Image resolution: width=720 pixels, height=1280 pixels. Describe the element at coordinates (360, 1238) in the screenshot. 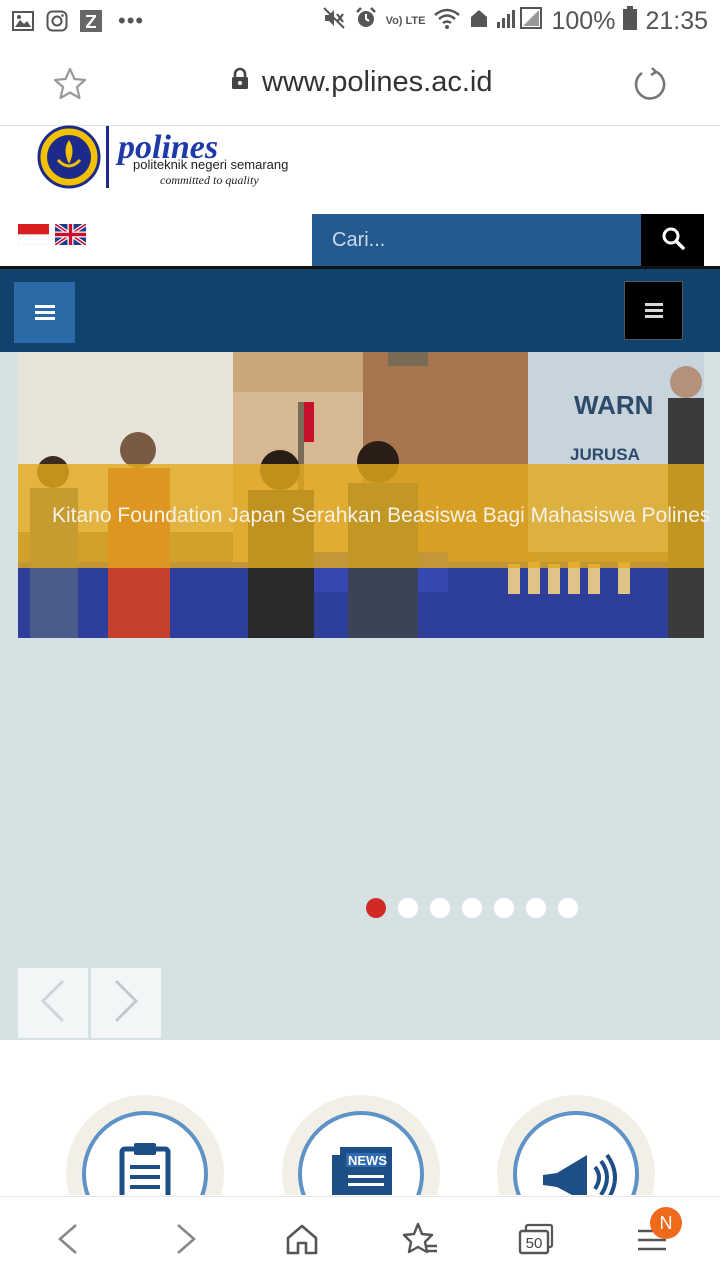

I see `browser-bottom-bar: 50 N` at that location.